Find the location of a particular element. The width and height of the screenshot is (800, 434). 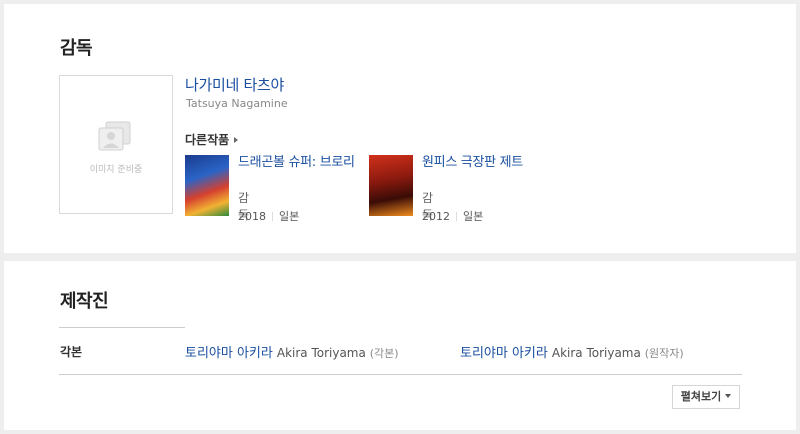

other-works-link: 다른작품 is located at coordinates (212, 139).